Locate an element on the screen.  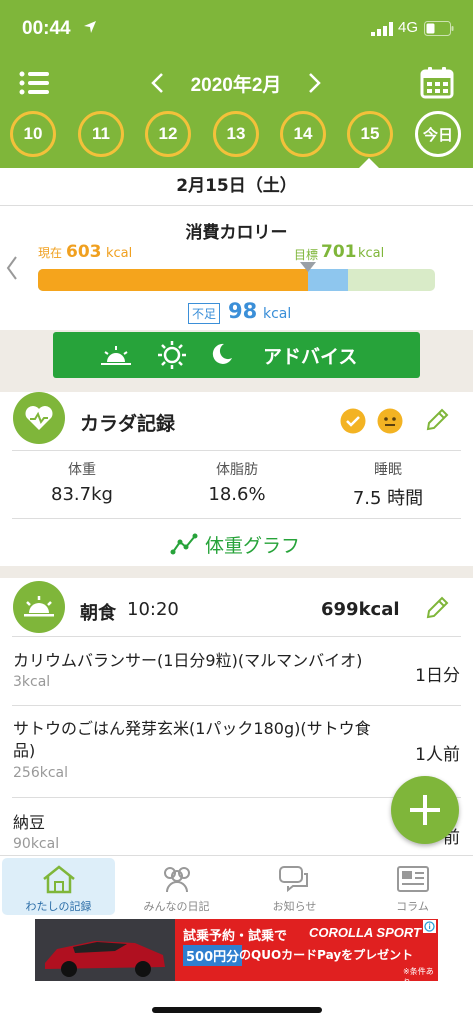
meal-total-calories: 699kcal is located at coordinates (360, 609).